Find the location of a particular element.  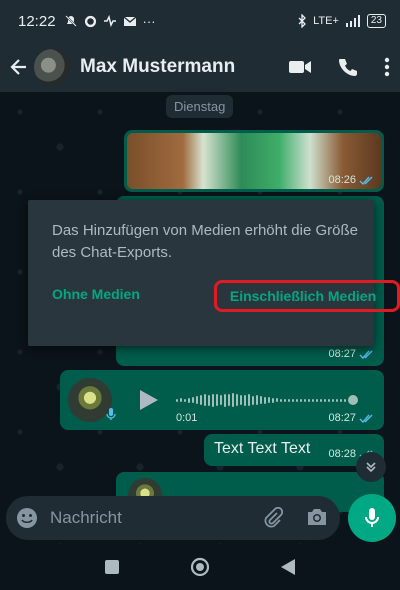

scroll-down-button is located at coordinates (371, 467).